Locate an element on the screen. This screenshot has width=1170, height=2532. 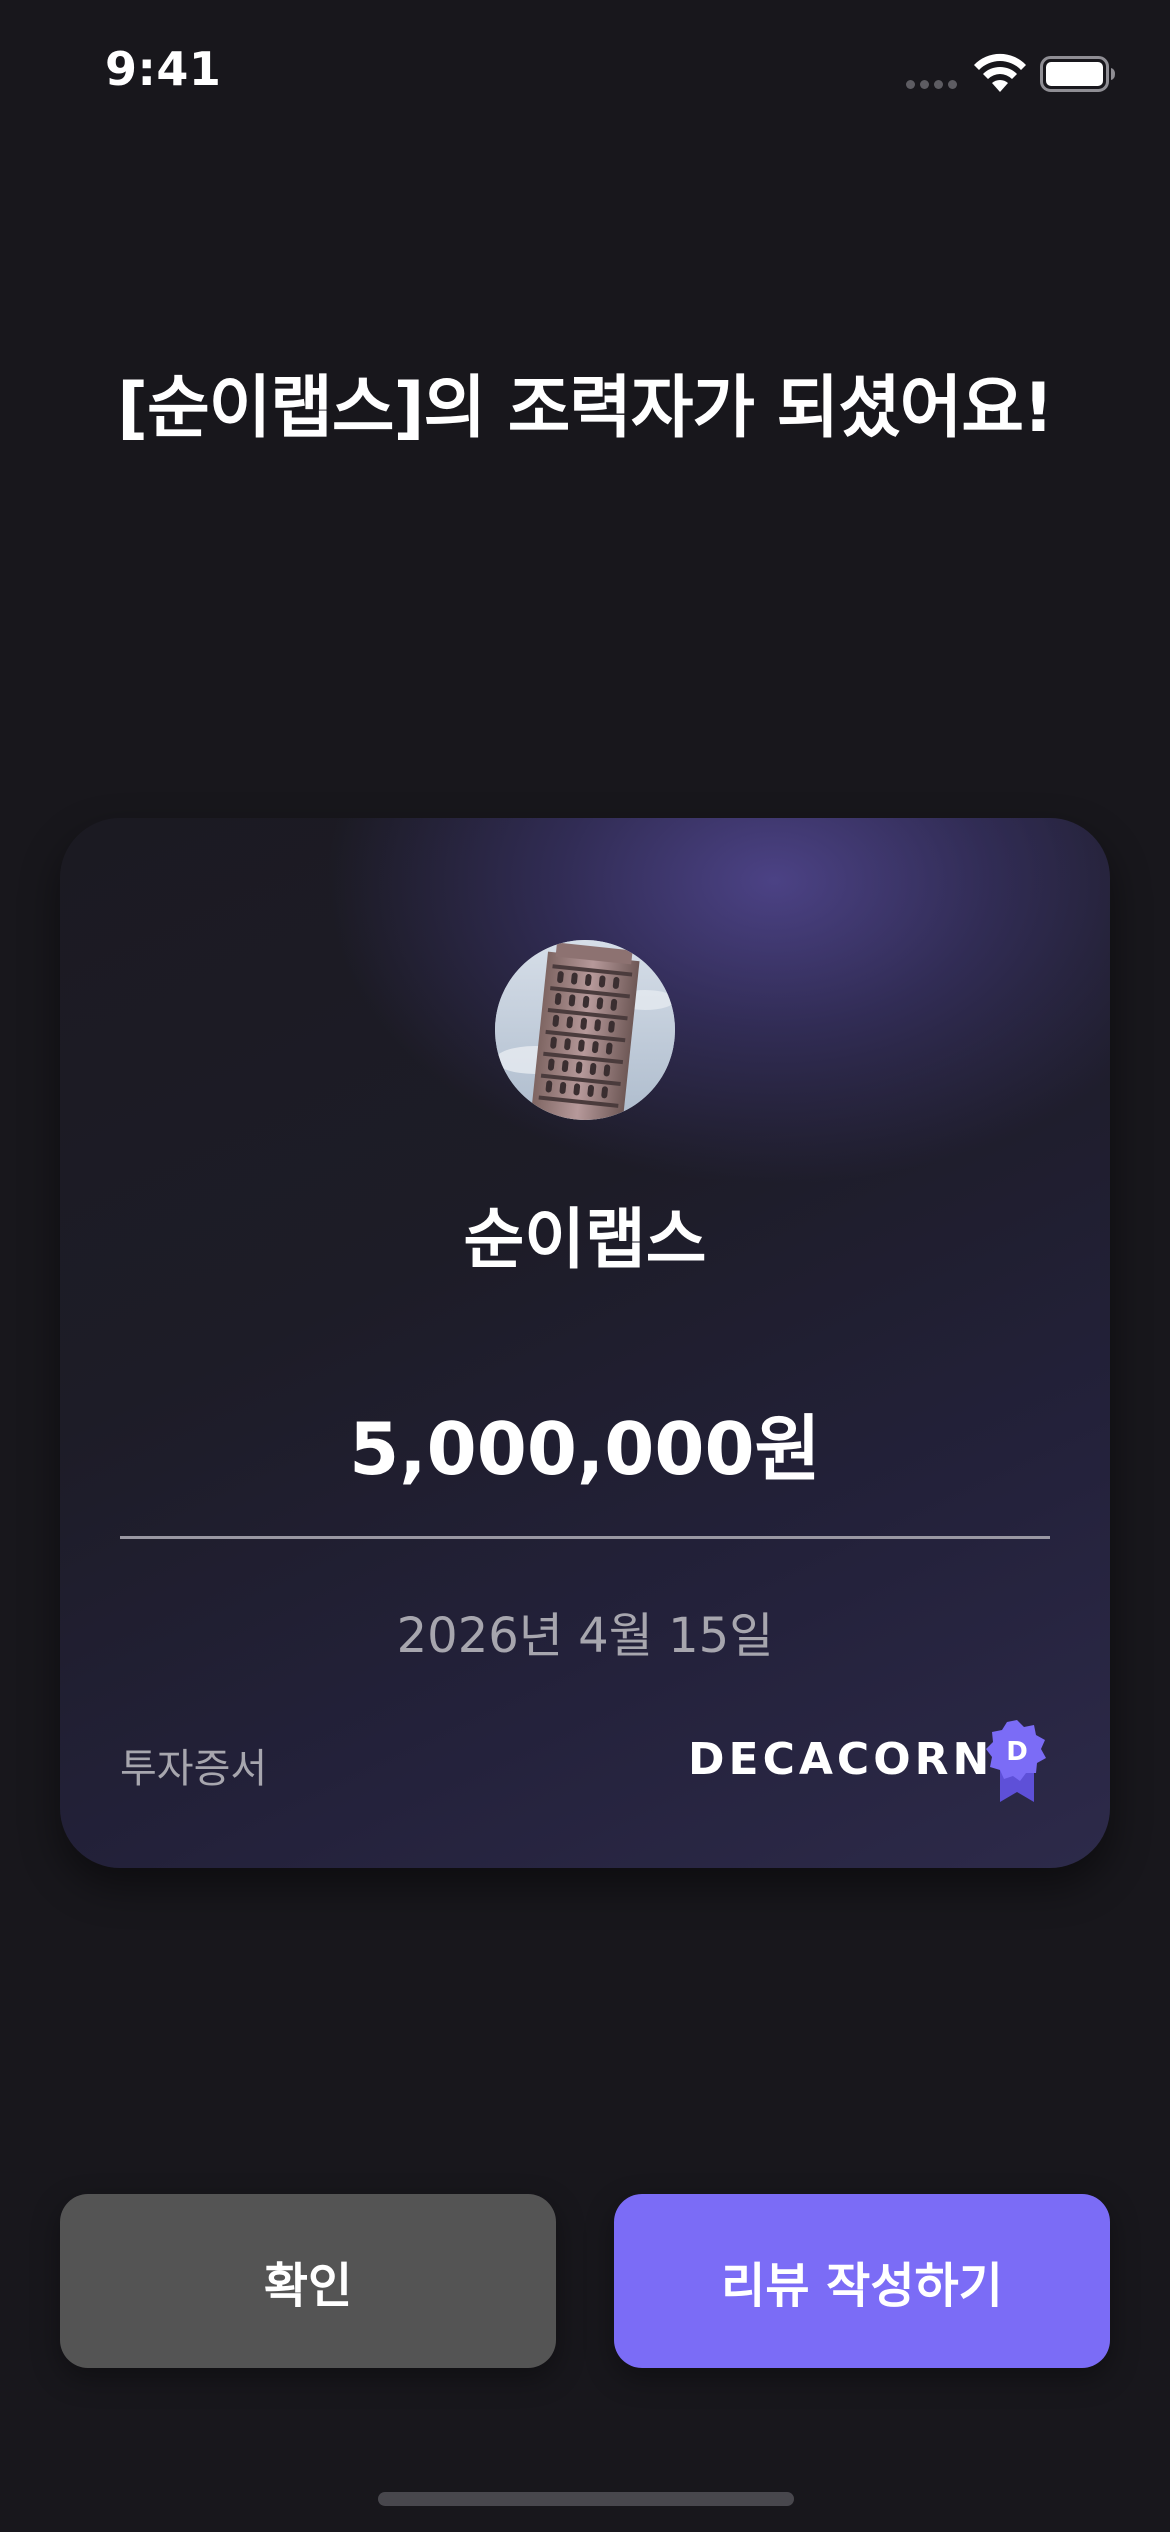
company-avatar is located at coordinates (585, 1030).